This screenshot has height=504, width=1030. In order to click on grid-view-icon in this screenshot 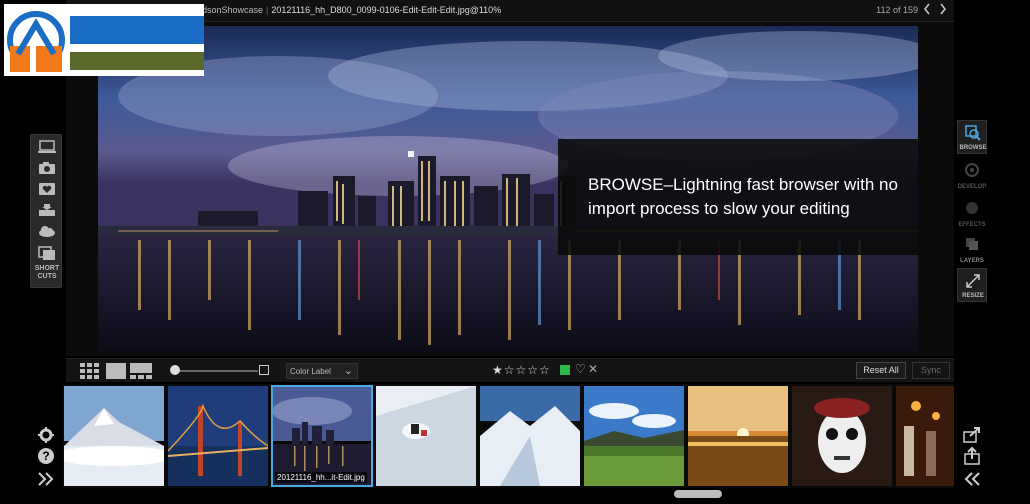, I will do `click(90, 371)`.